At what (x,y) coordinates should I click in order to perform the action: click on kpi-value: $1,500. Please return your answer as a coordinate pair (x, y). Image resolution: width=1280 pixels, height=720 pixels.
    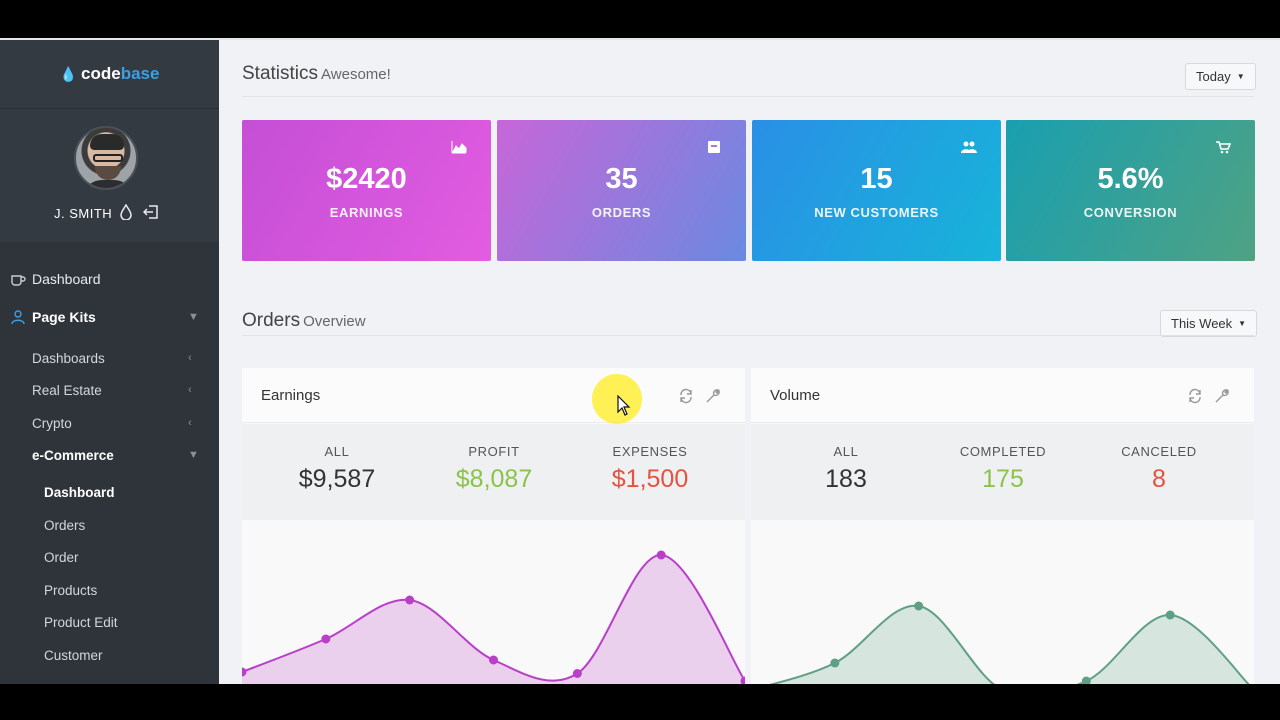
    Looking at the image, I should click on (650, 479).